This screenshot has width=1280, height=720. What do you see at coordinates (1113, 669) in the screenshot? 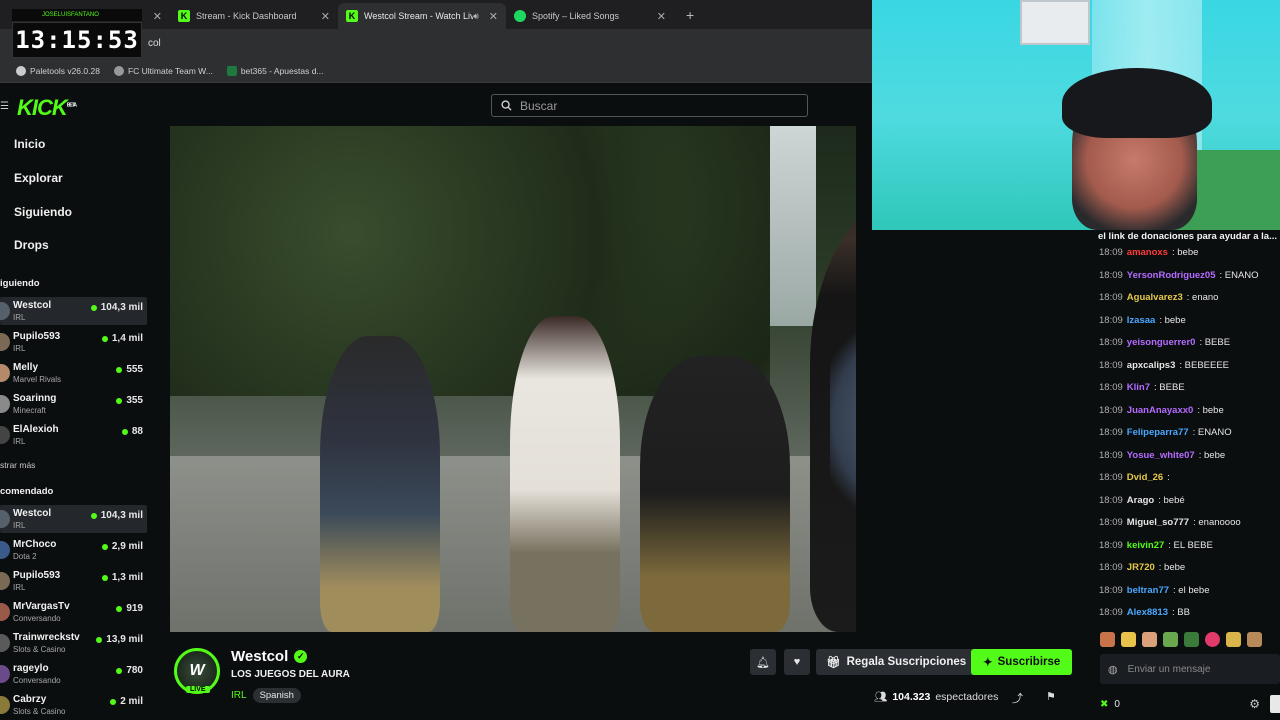
I see `chat-settings-icon: ◍` at bounding box center [1113, 669].